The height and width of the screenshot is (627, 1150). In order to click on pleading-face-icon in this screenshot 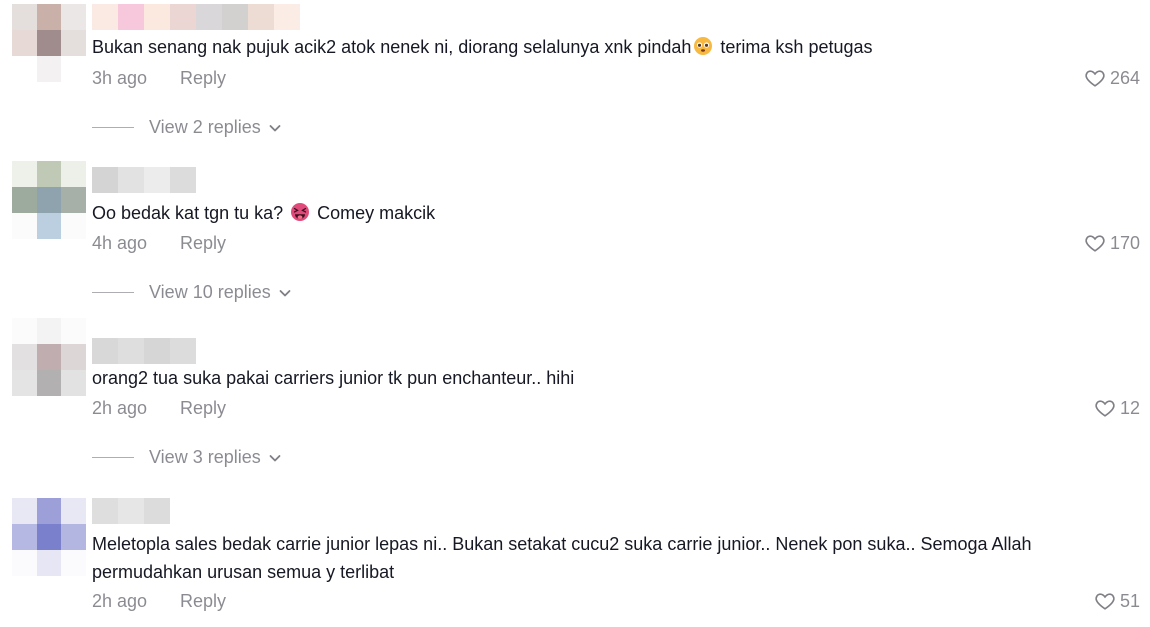, I will do `click(703, 46)`.